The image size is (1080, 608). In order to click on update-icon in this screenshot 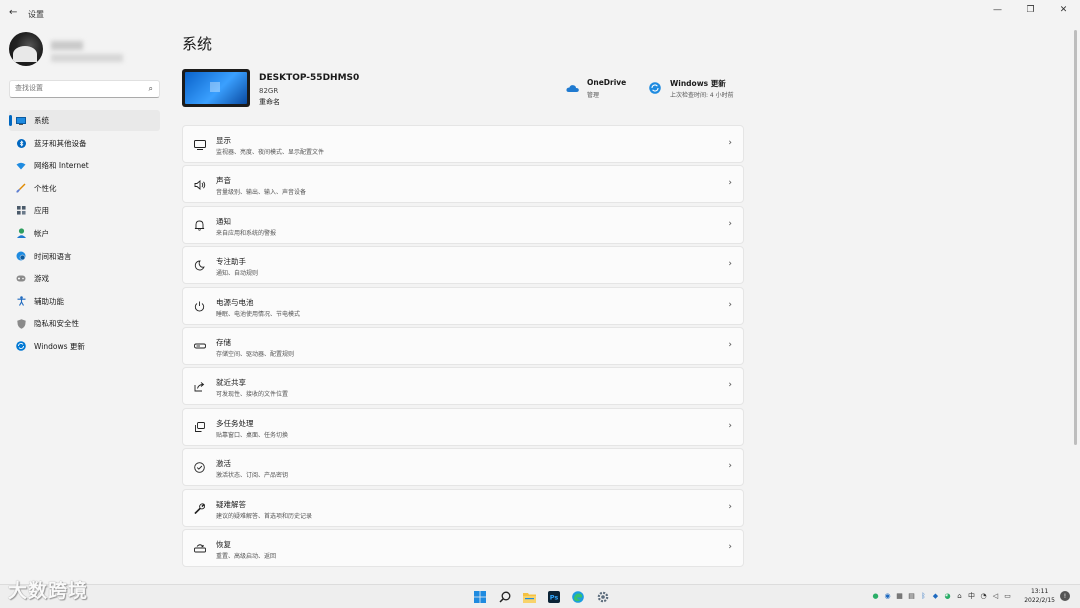, I will do `click(655, 88)`.